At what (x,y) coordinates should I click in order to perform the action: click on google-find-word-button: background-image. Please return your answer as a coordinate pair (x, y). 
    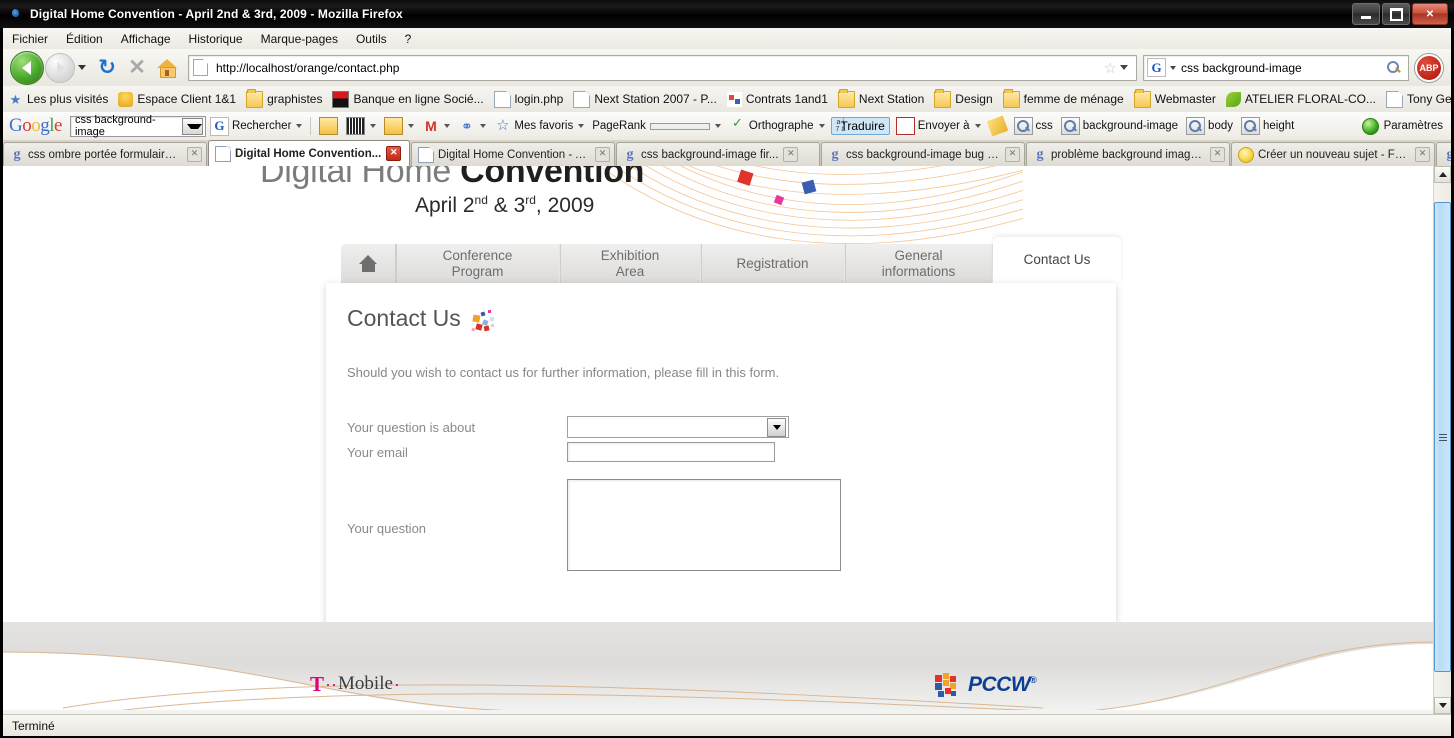
    Looking at the image, I should click on (1119, 126).